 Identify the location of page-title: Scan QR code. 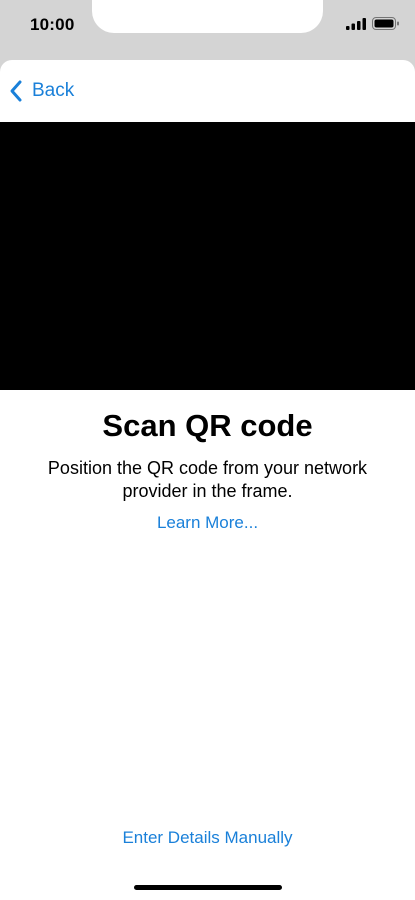
(207, 425).